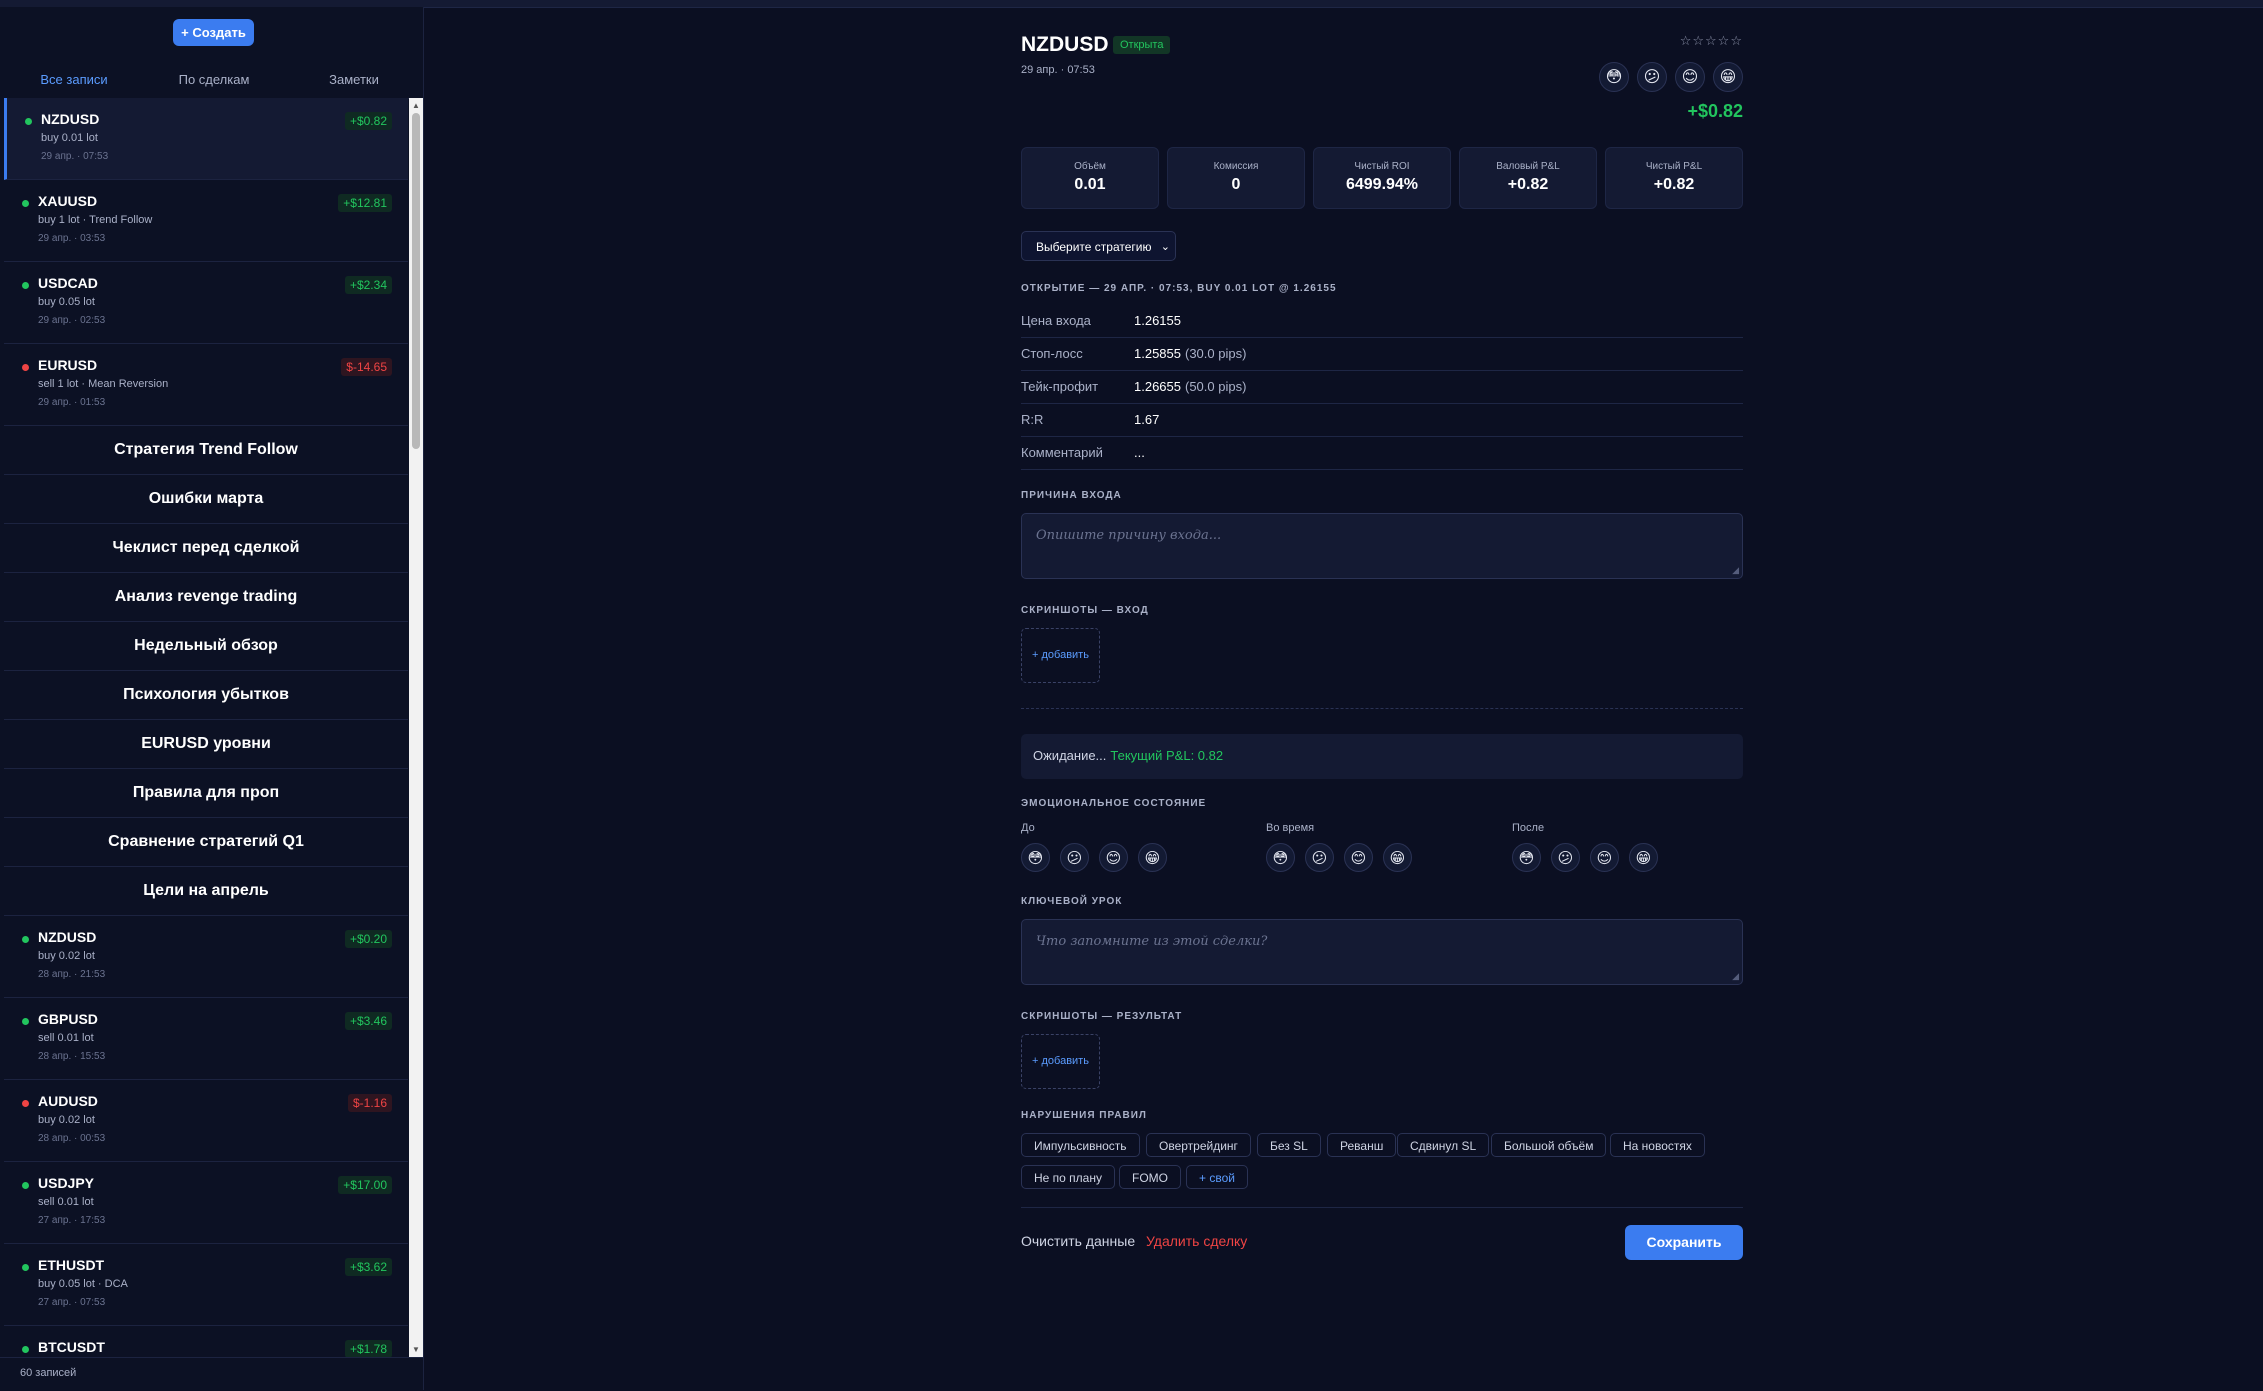 This screenshot has height=1391, width=2263. I want to click on list-item-note: Правила для проп, so click(206, 793).